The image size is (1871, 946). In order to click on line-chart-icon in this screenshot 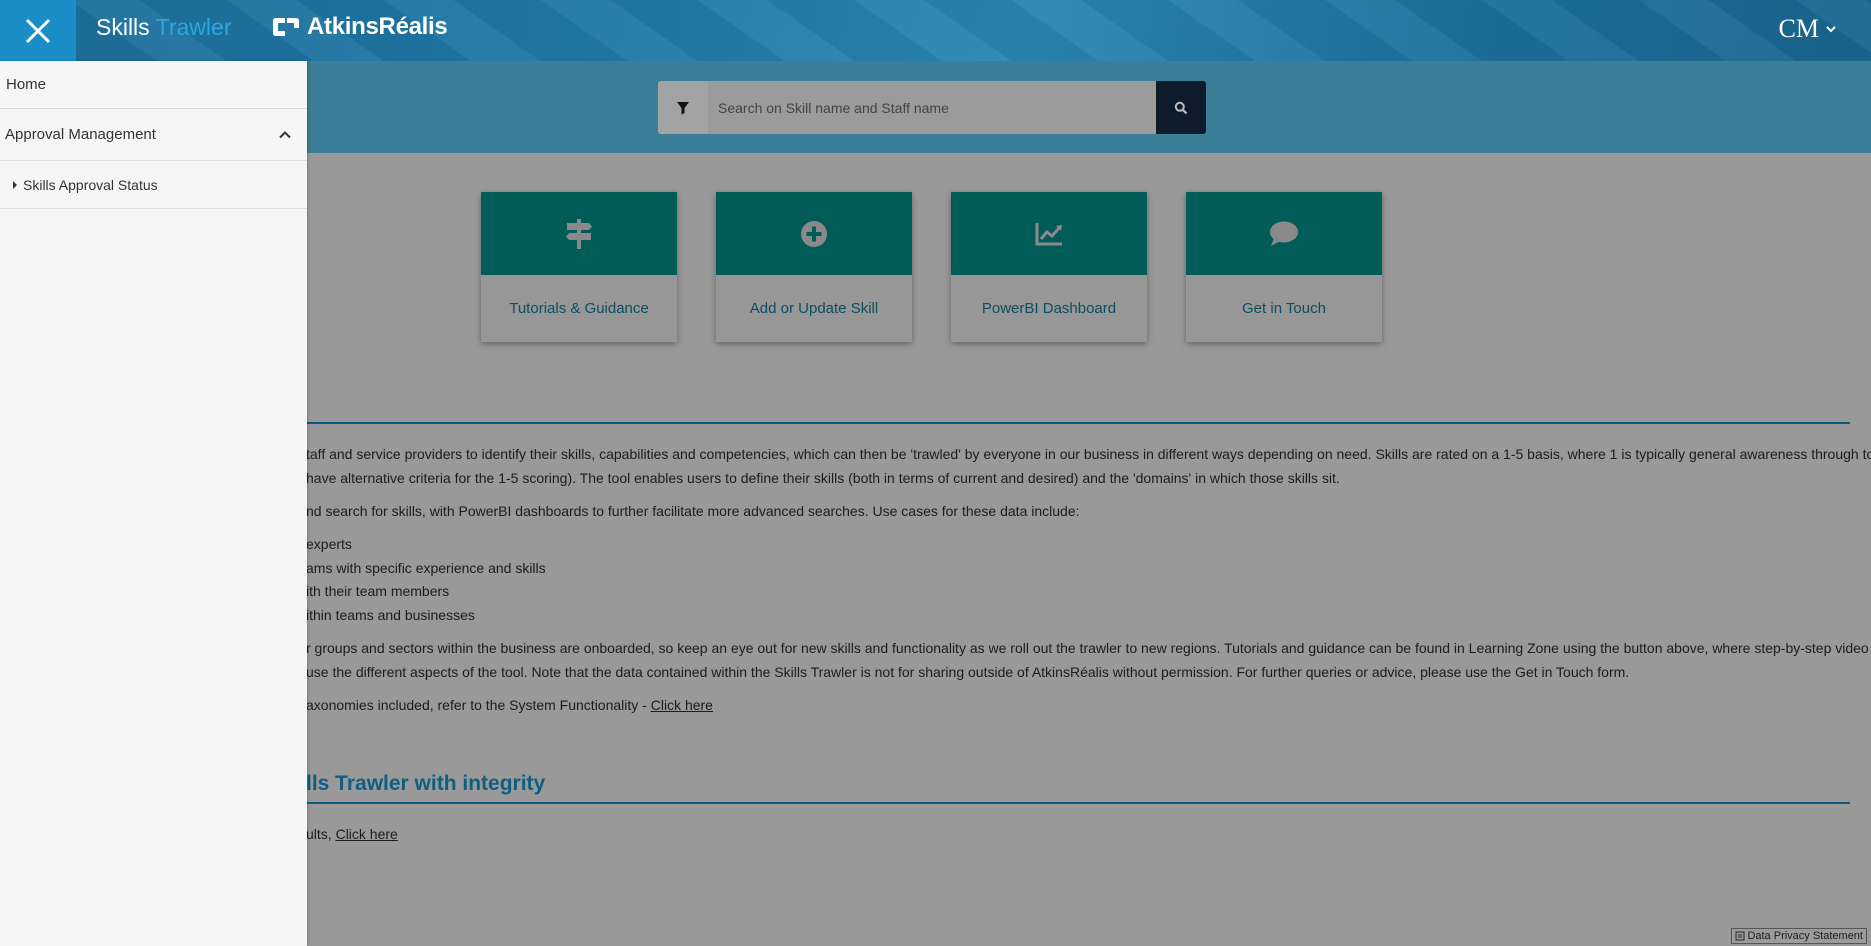, I will do `click(1048, 233)`.